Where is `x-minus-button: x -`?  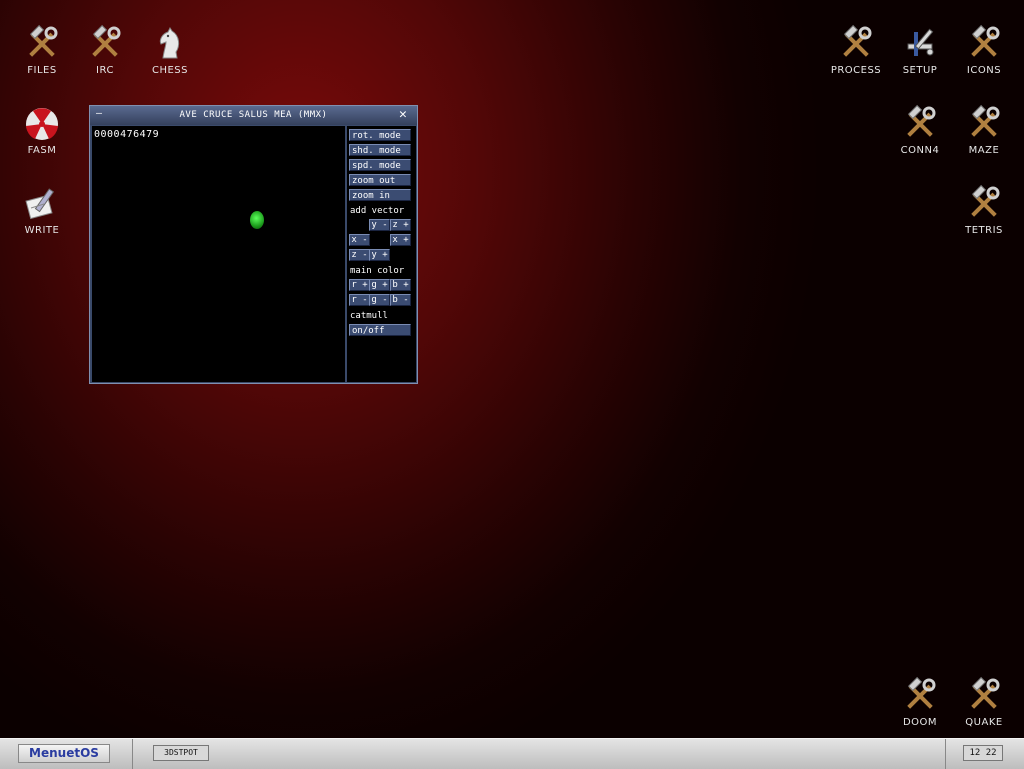 x-minus-button: x - is located at coordinates (359, 240).